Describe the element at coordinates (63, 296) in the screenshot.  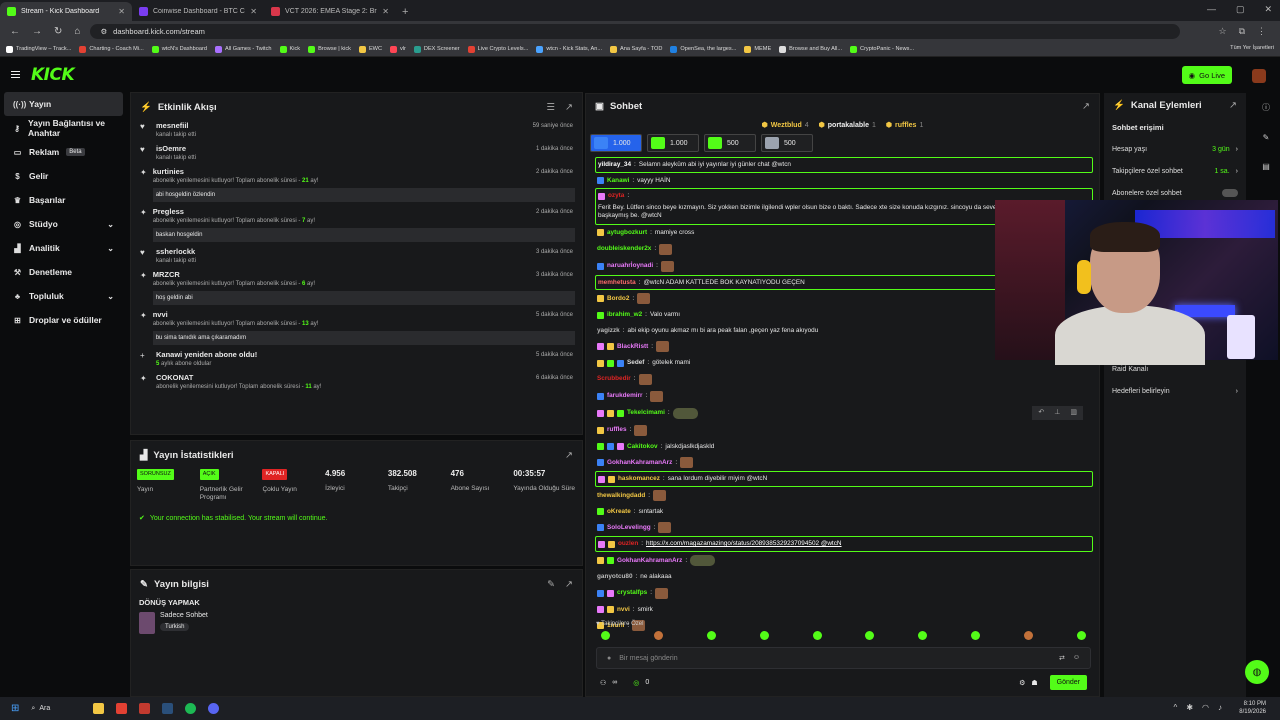
I see `sidebar-item-community: ♣ Topluluk ⌄` at that location.